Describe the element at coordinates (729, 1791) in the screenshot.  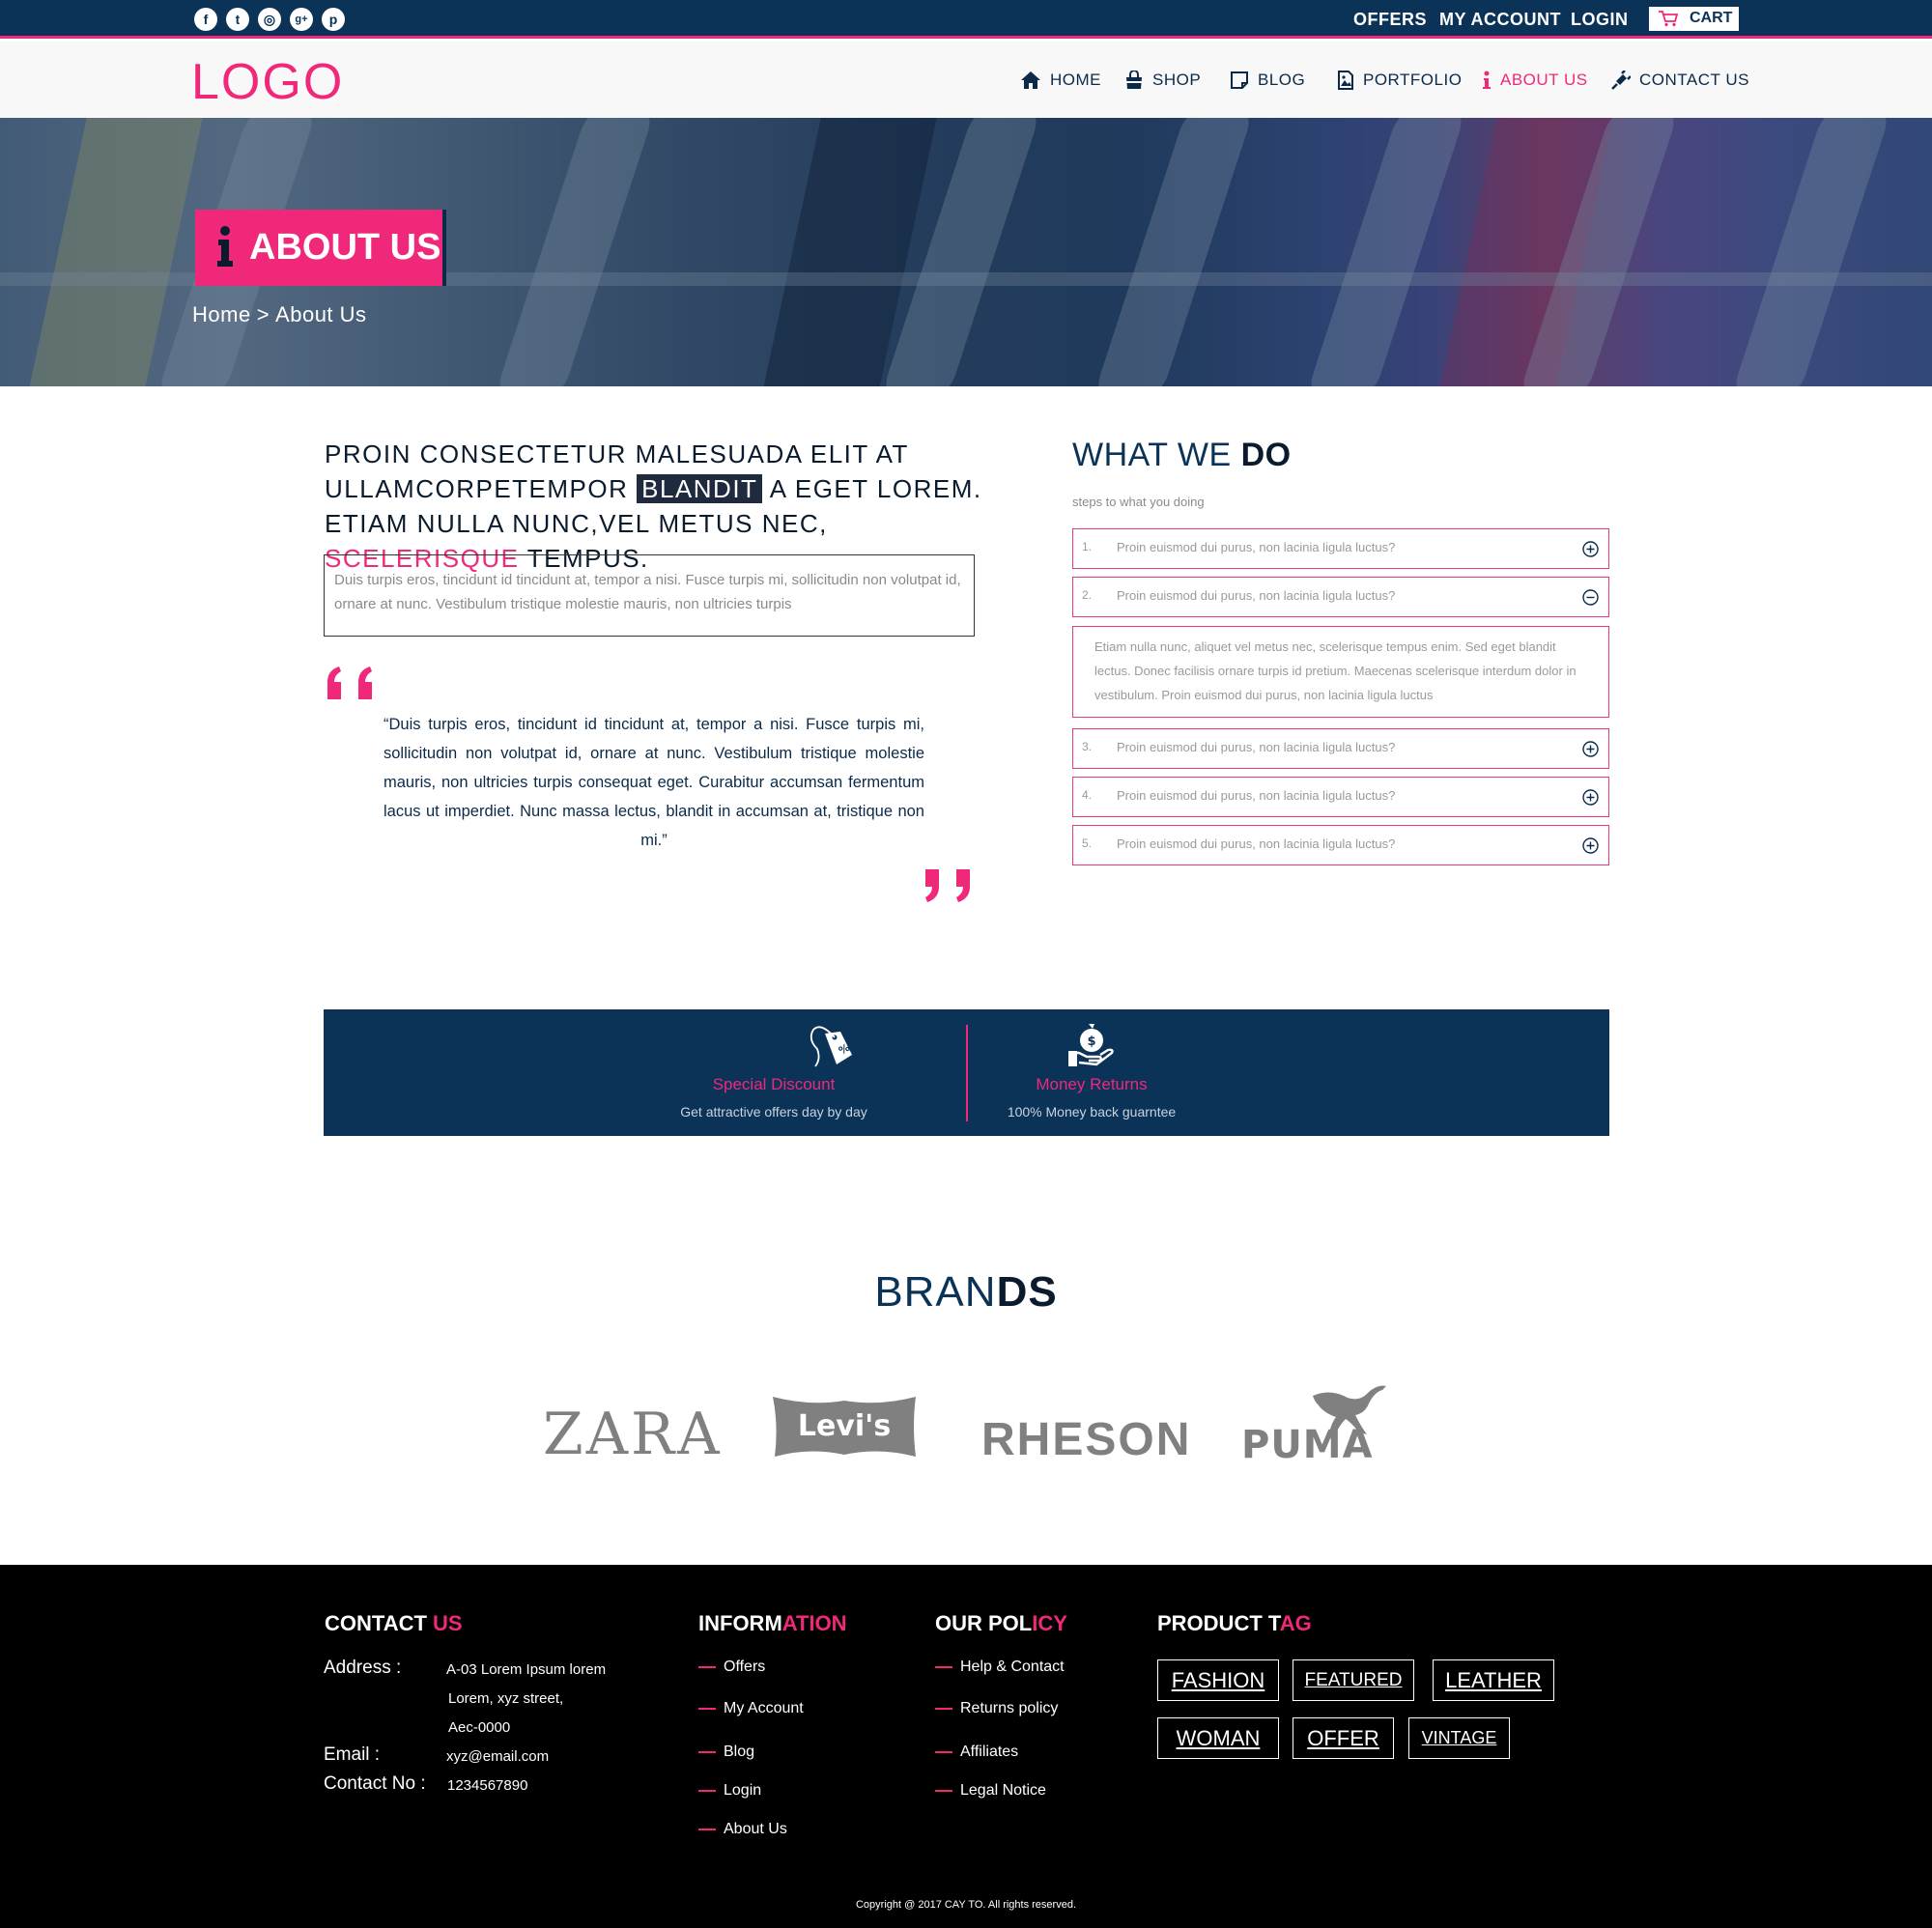
I see `footer-link-login: Login` at that location.